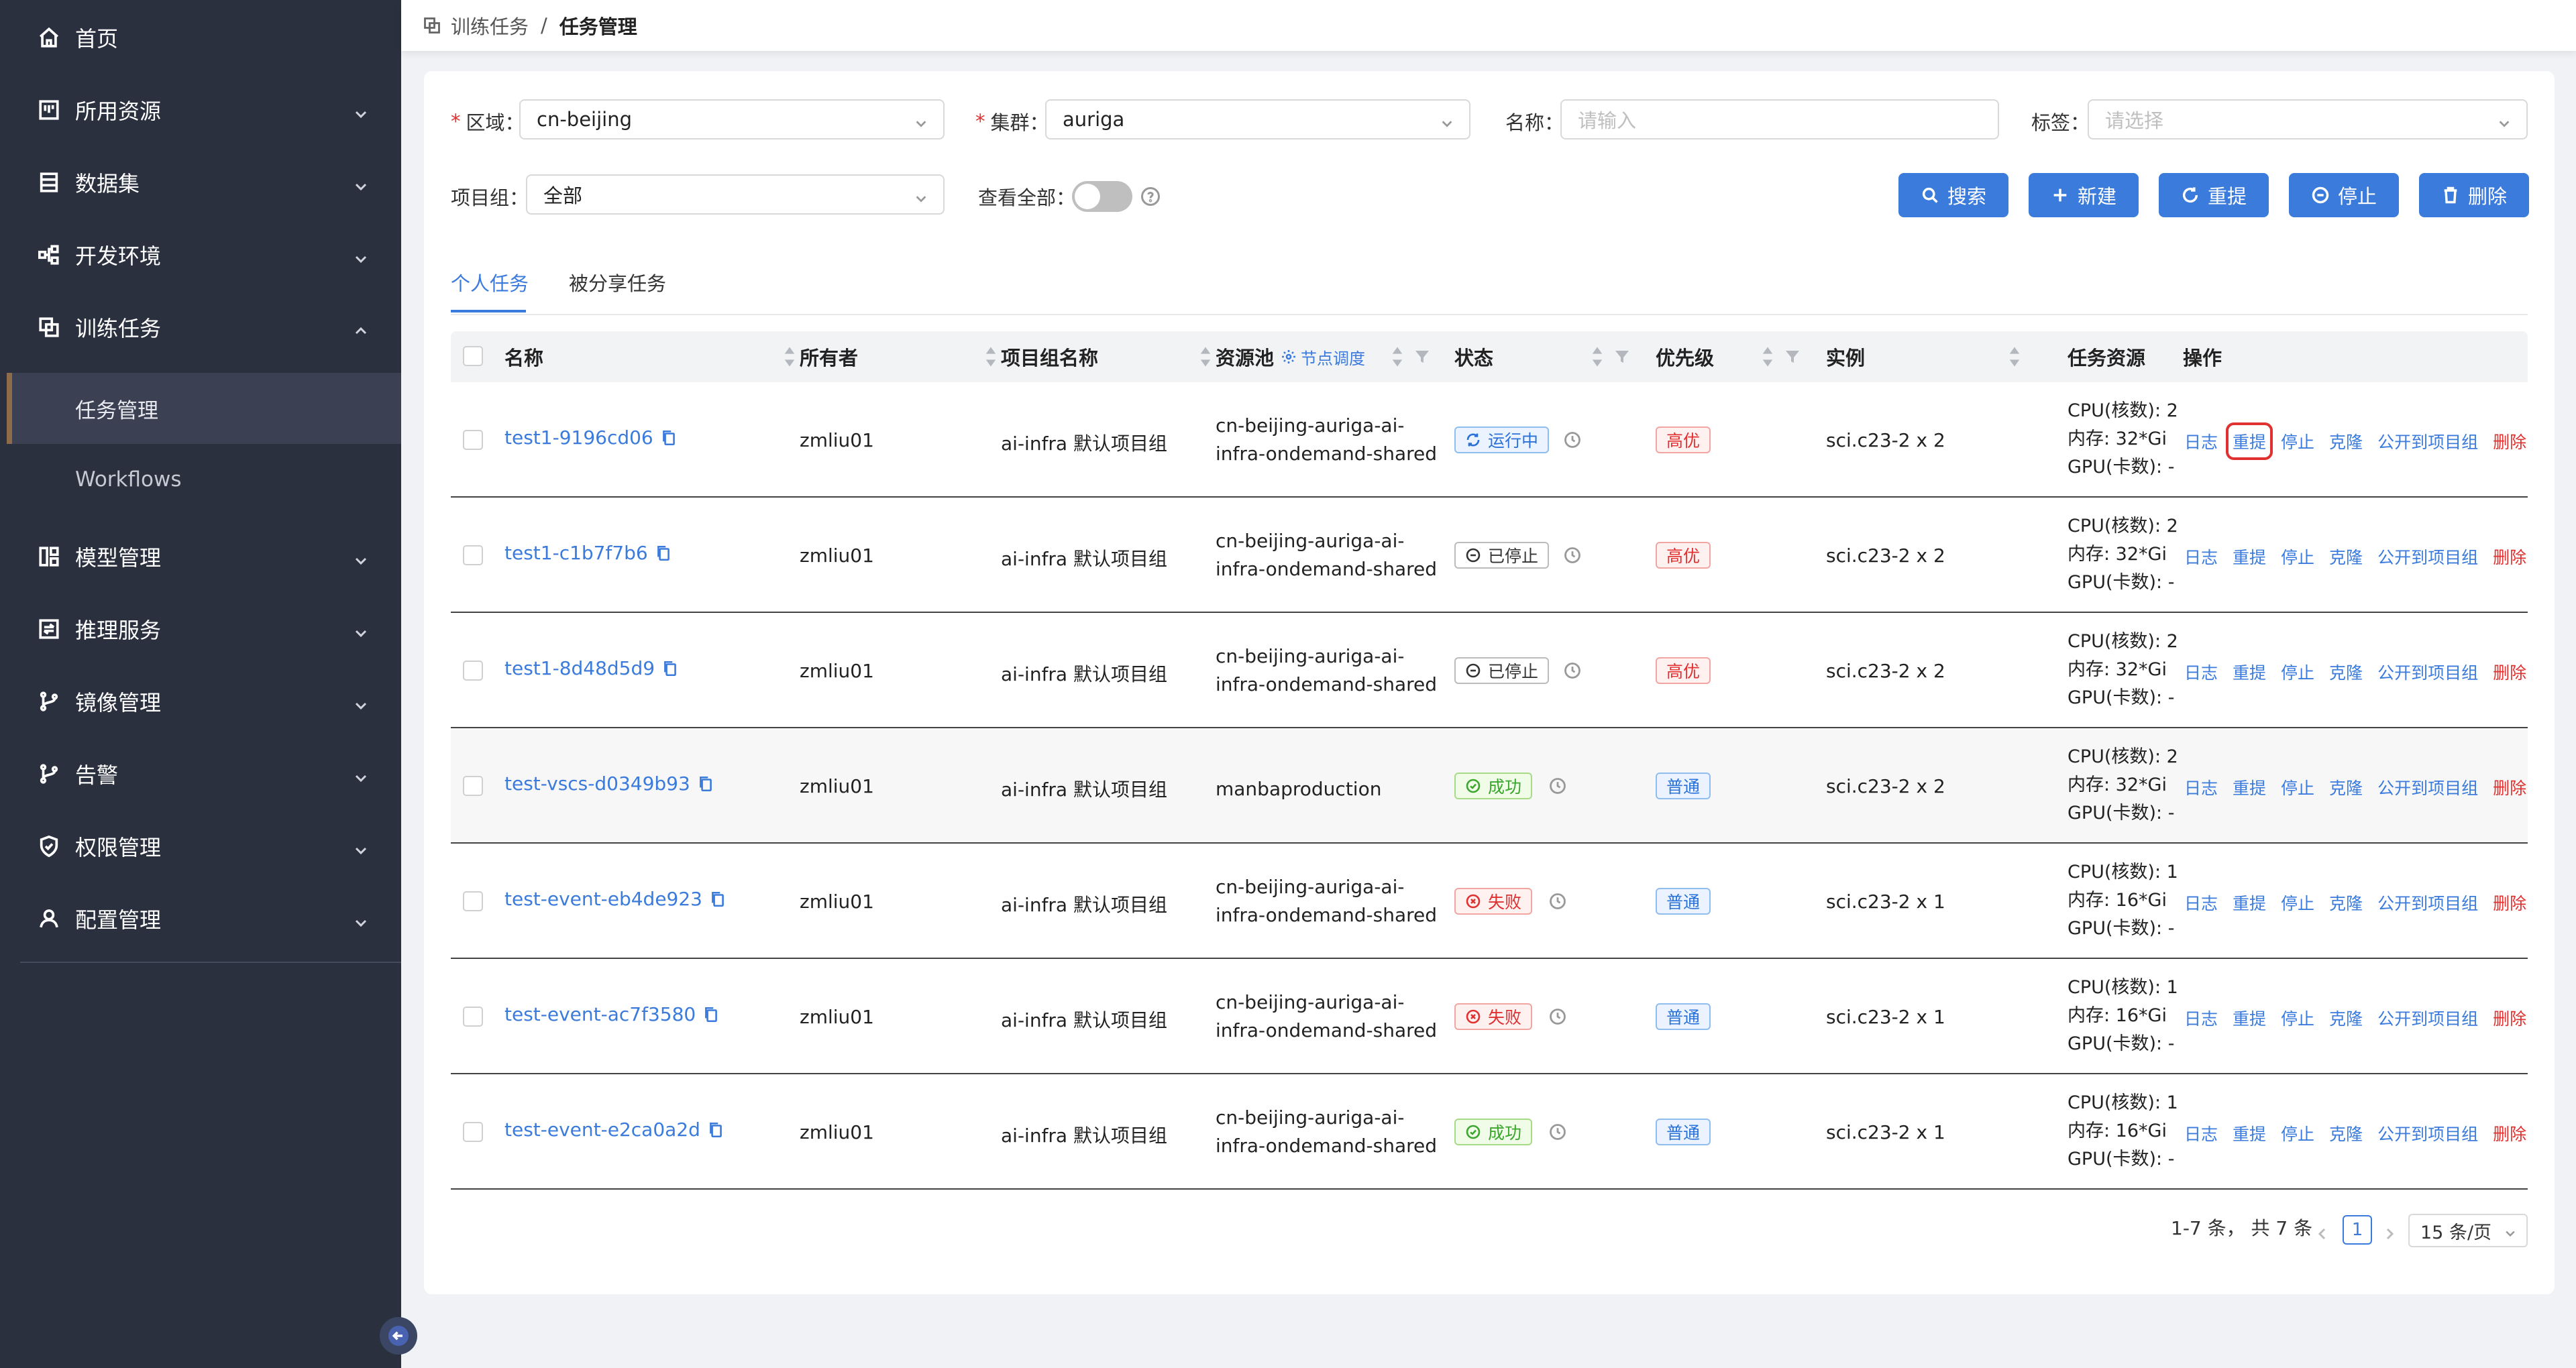 Image resolution: width=2576 pixels, height=1368 pixels. Describe the element at coordinates (1323, 357) in the screenshot. I see `node-schedule-link: 节点调度` at that location.